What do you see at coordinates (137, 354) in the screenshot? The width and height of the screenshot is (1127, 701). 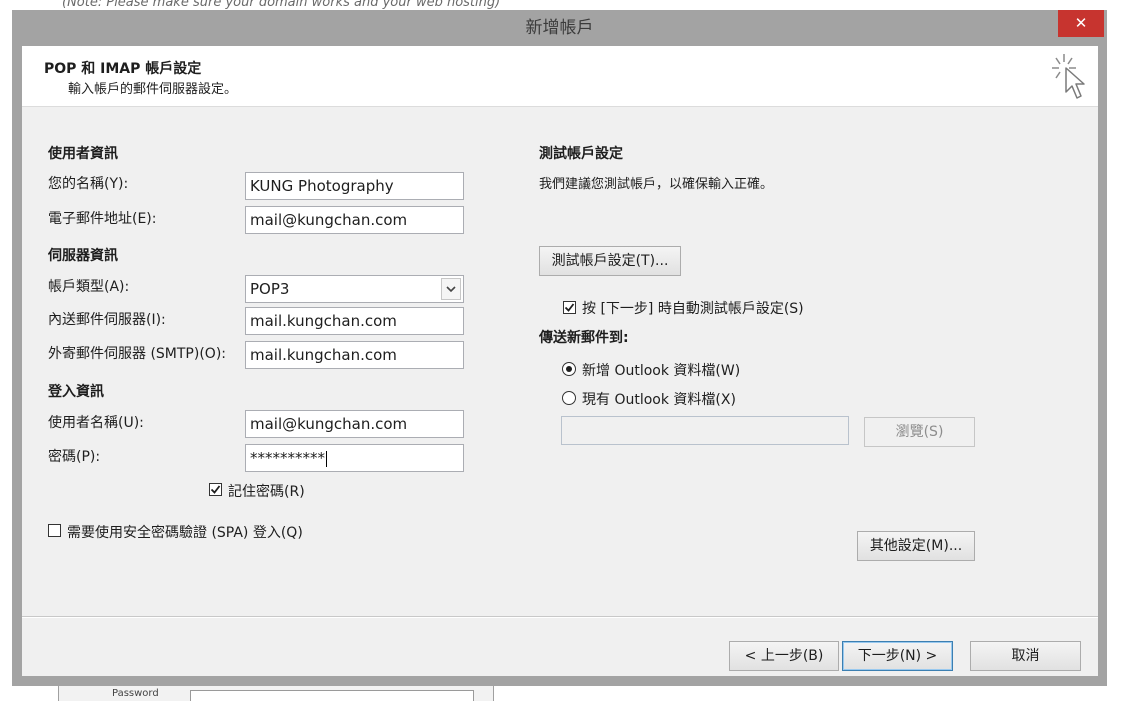 I see `outgoing-server-label: 外寄郵件伺服器 (SMTP)(O):` at bounding box center [137, 354].